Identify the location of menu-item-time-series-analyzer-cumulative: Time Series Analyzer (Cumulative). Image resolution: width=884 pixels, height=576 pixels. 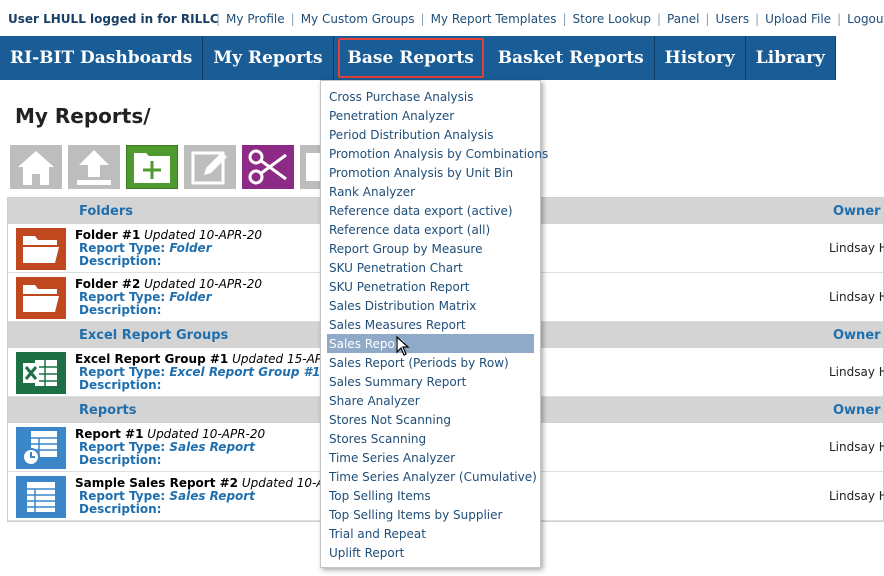
(430, 476).